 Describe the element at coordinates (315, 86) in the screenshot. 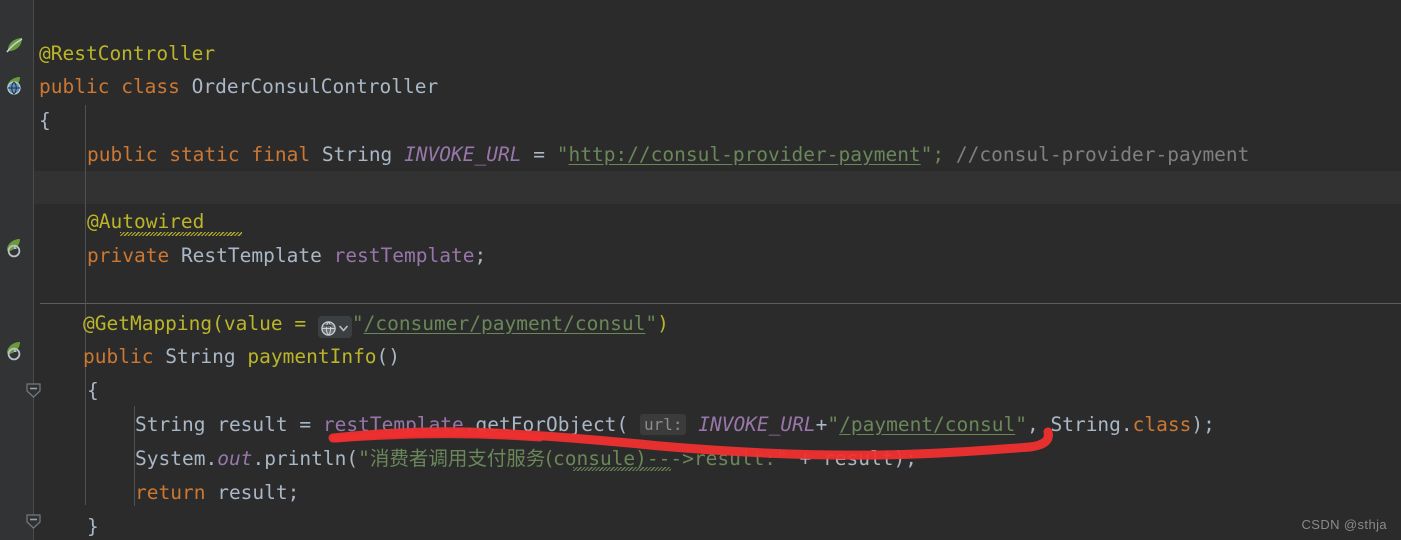

I see `class-name: OrderConsulController` at that location.